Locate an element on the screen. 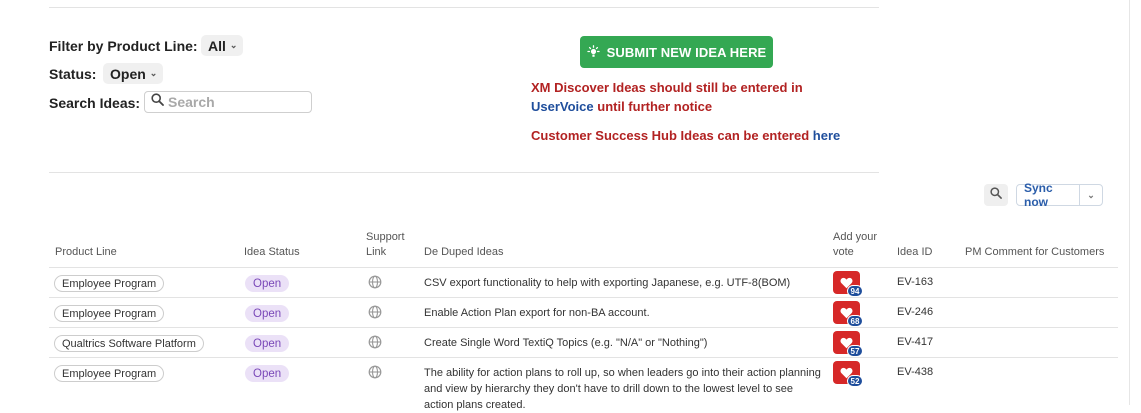 Image resolution: width=1141 pixels, height=413 pixels. col-header-add-vote-line1: Add your is located at coordinates (855, 237).